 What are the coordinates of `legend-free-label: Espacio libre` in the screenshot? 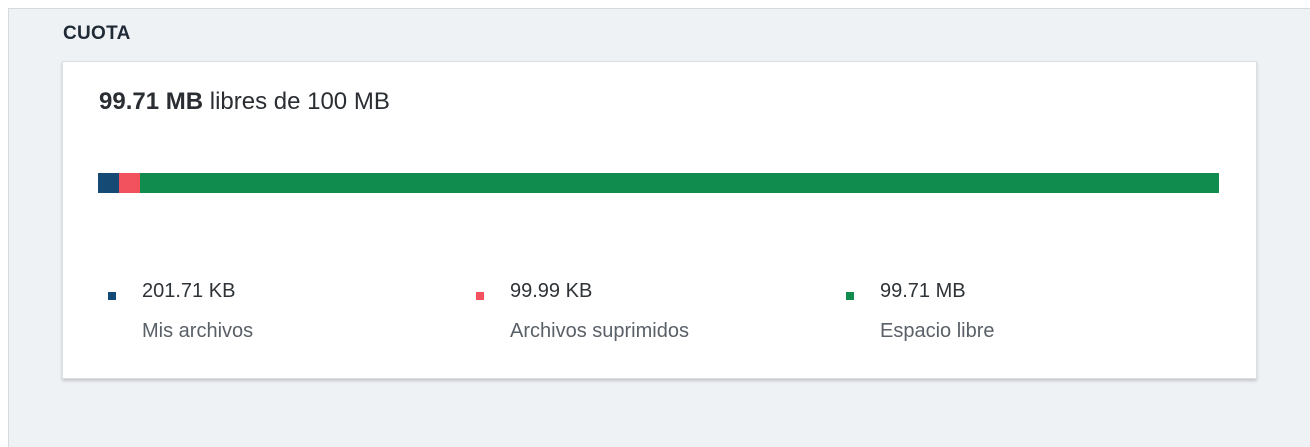 It's located at (937, 331).